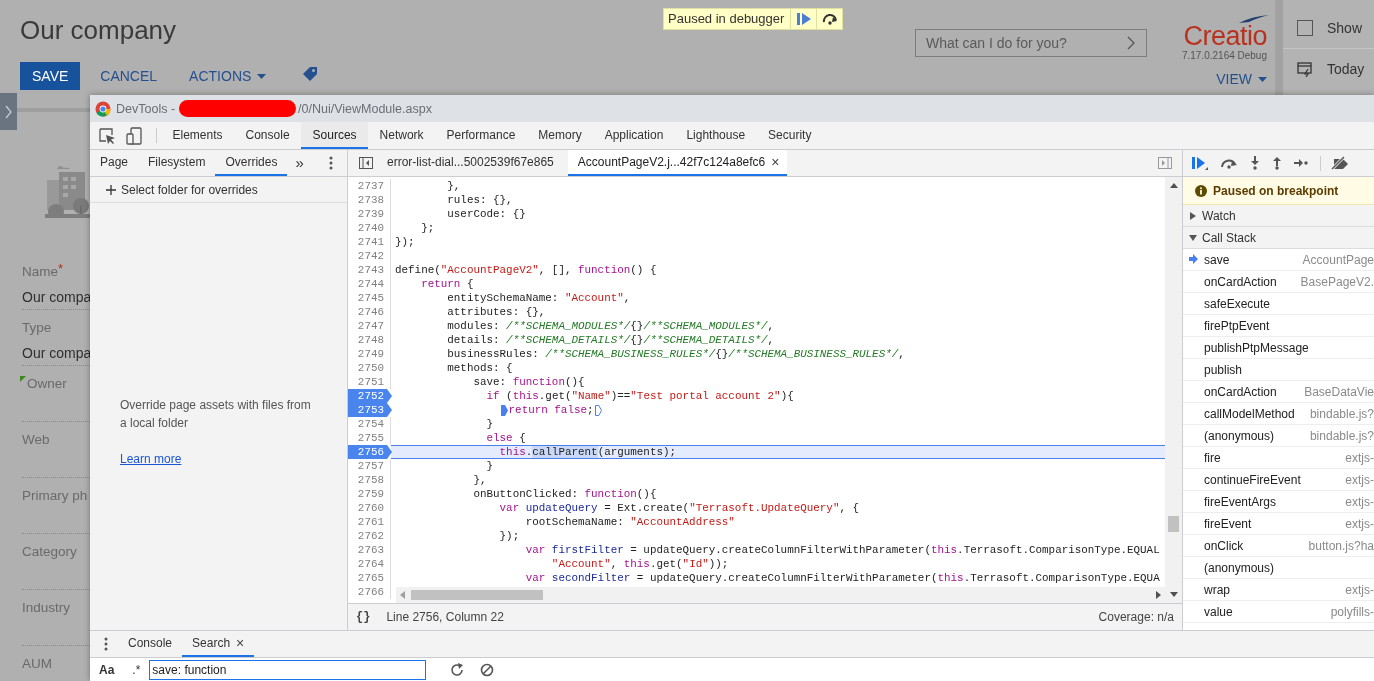  Describe the element at coordinates (1277, 163) in the screenshot. I see `step-out-icon` at that location.